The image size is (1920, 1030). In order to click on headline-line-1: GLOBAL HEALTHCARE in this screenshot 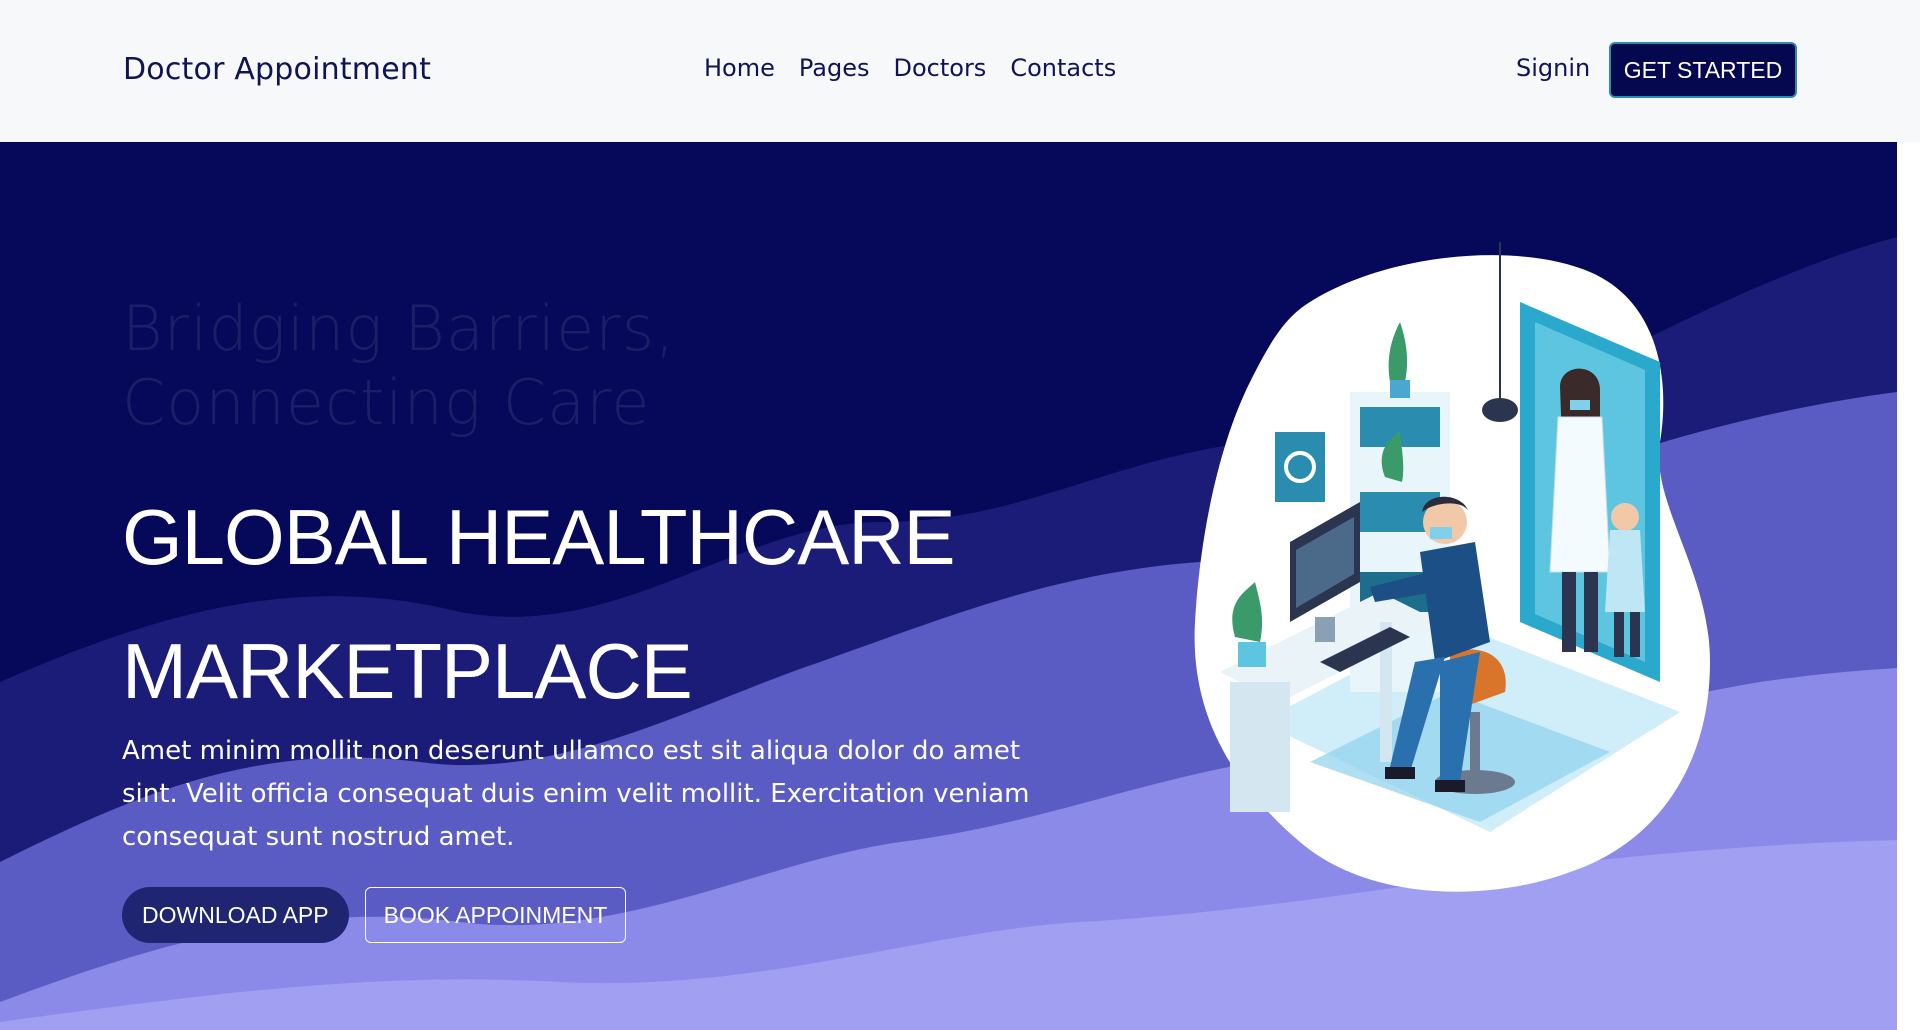, I will do `click(539, 537)`.